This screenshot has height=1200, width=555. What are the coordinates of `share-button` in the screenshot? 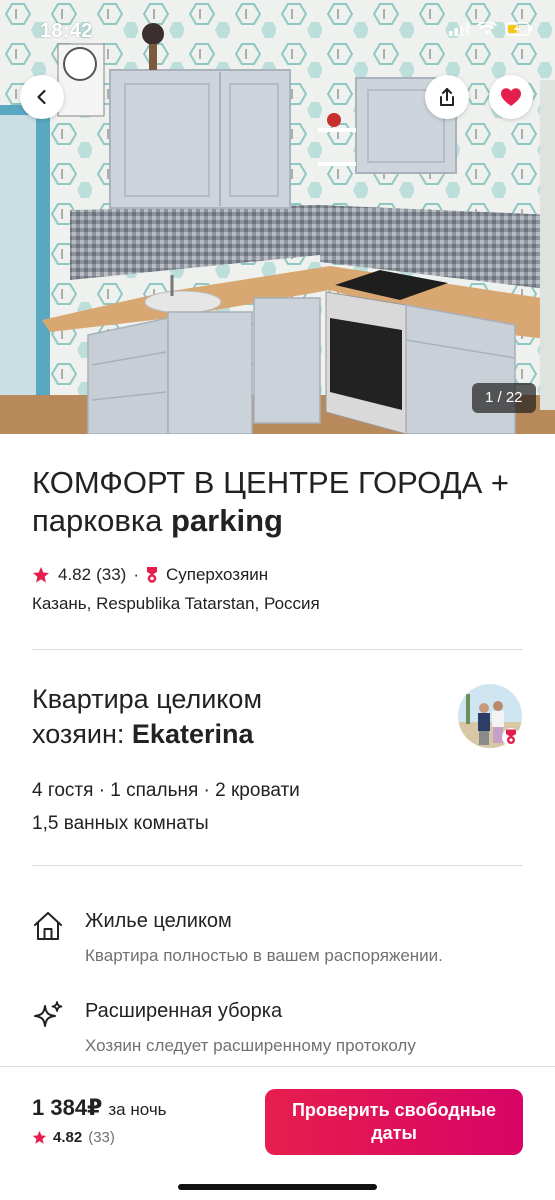 It's located at (447, 97).